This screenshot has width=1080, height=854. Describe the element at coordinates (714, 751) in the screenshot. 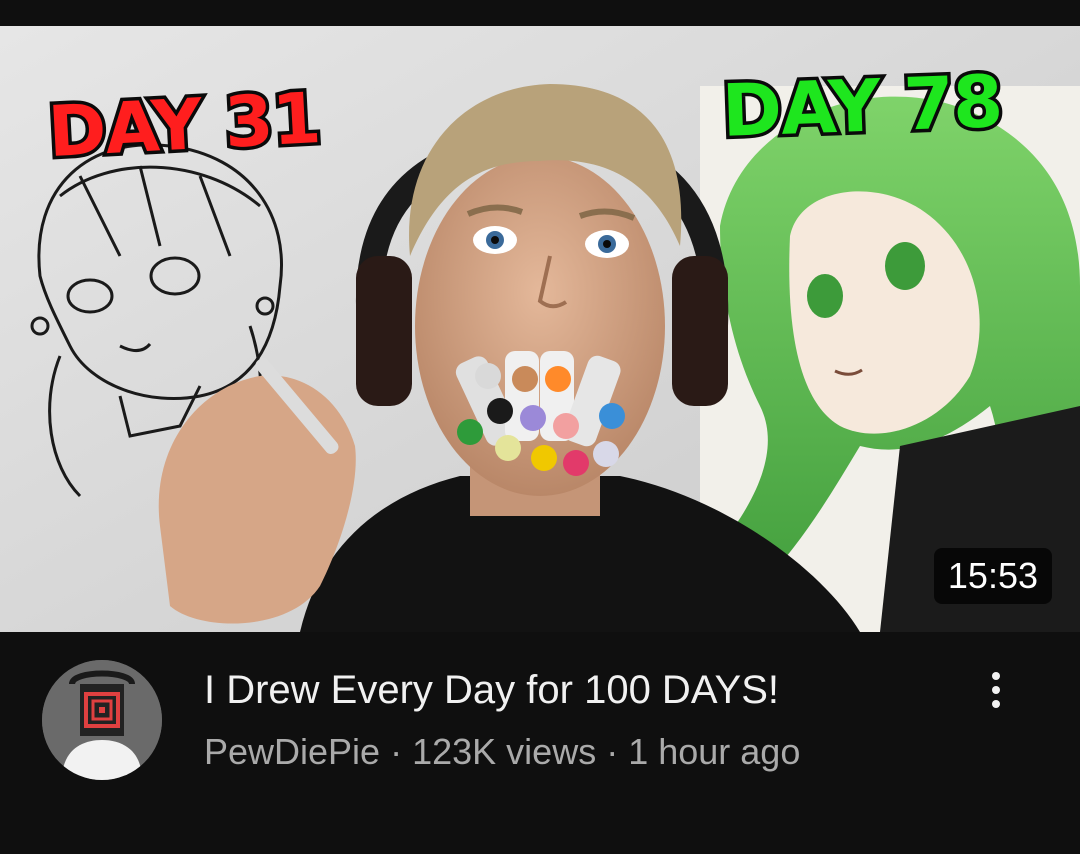

I see `upload-age: 1 hour ago` at that location.